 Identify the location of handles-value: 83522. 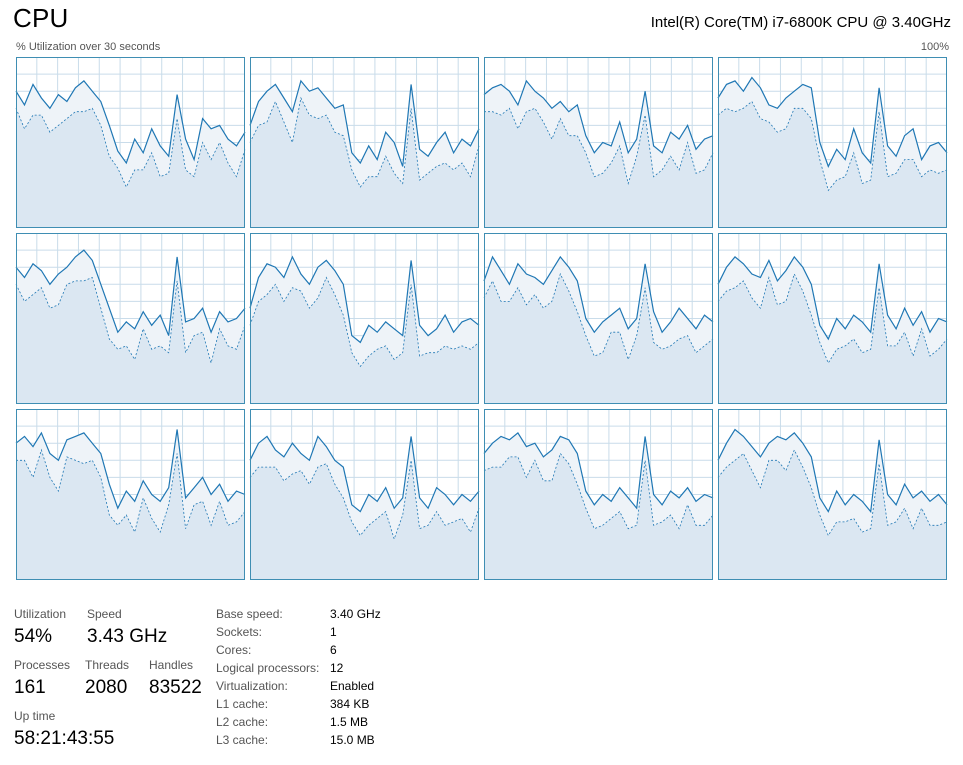
(175, 687).